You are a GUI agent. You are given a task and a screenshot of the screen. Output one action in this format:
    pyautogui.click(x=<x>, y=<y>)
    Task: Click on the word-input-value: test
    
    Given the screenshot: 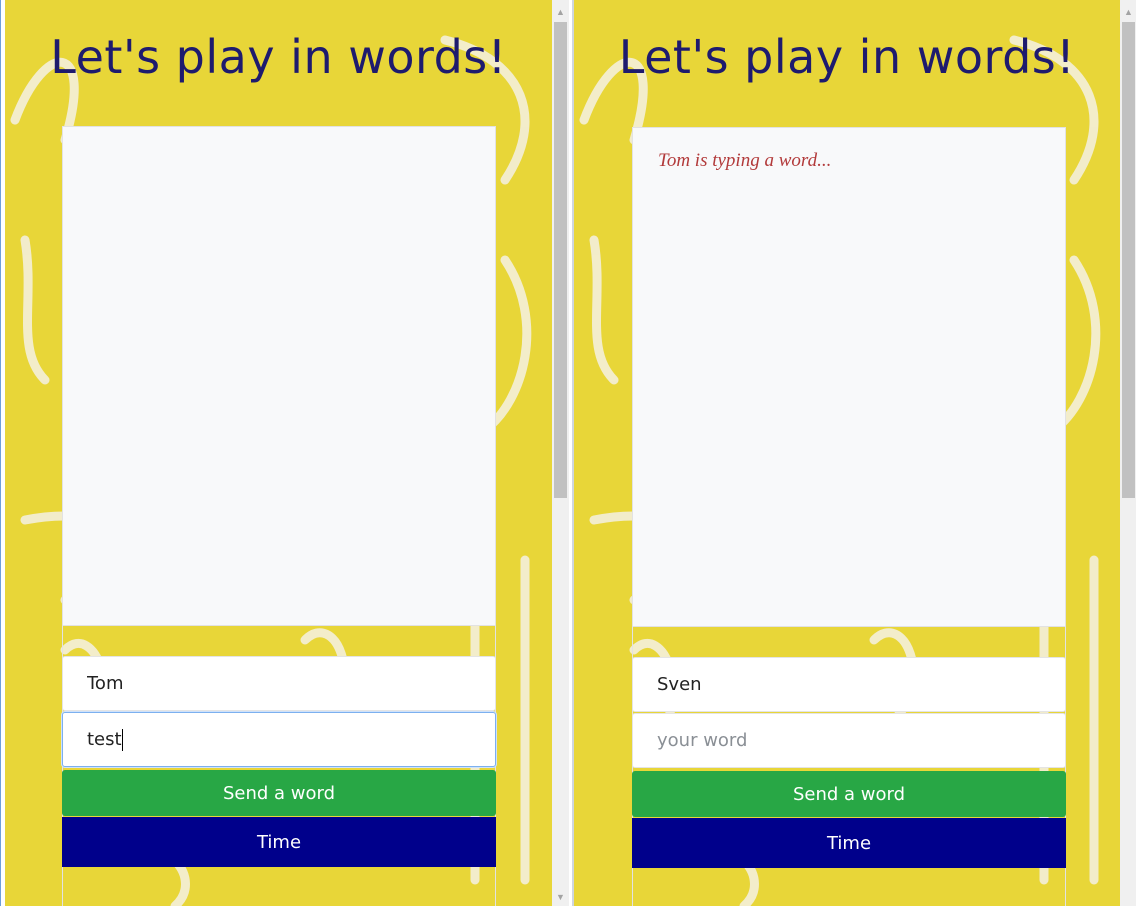 What is the action you would take?
    pyautogui.click(x=104, y=739)
    